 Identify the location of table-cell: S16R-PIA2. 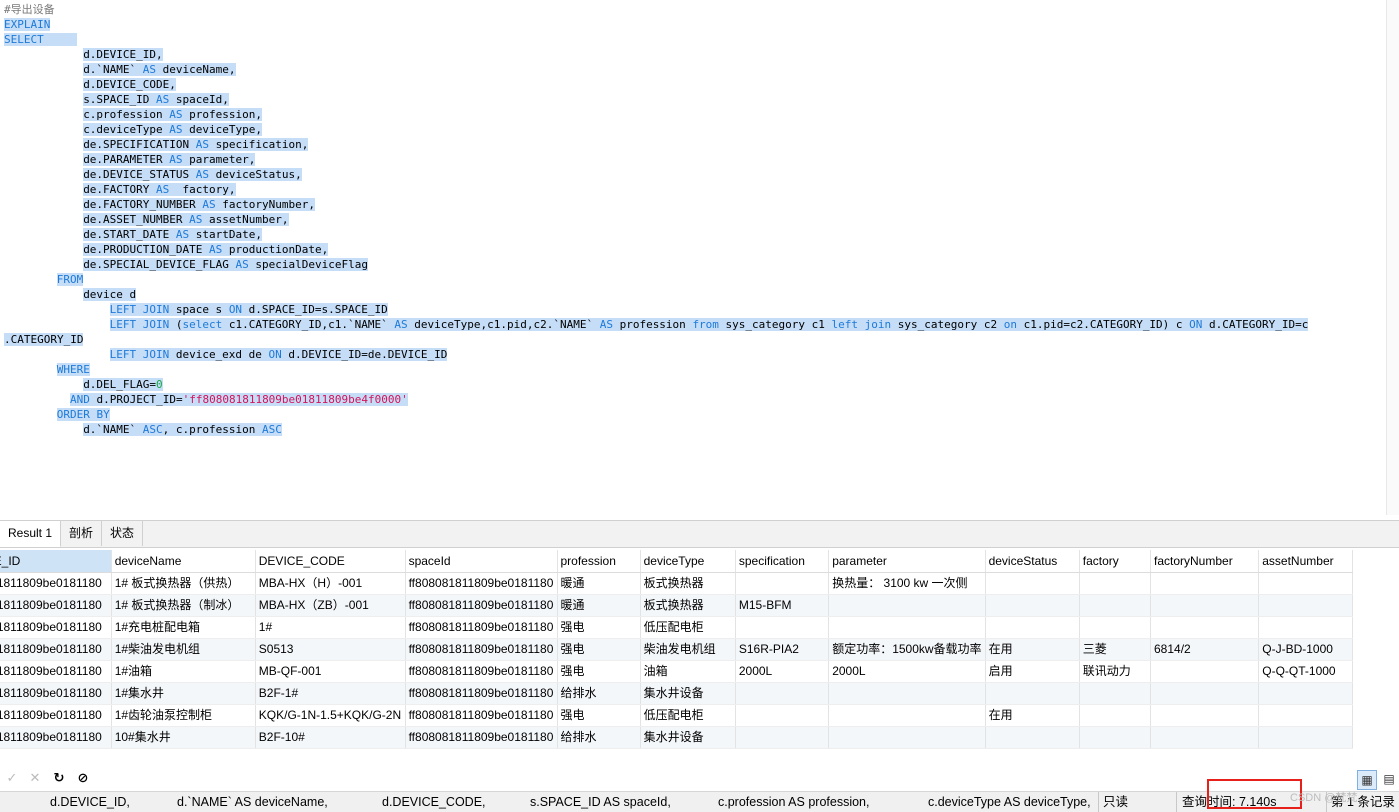
(782, 649).